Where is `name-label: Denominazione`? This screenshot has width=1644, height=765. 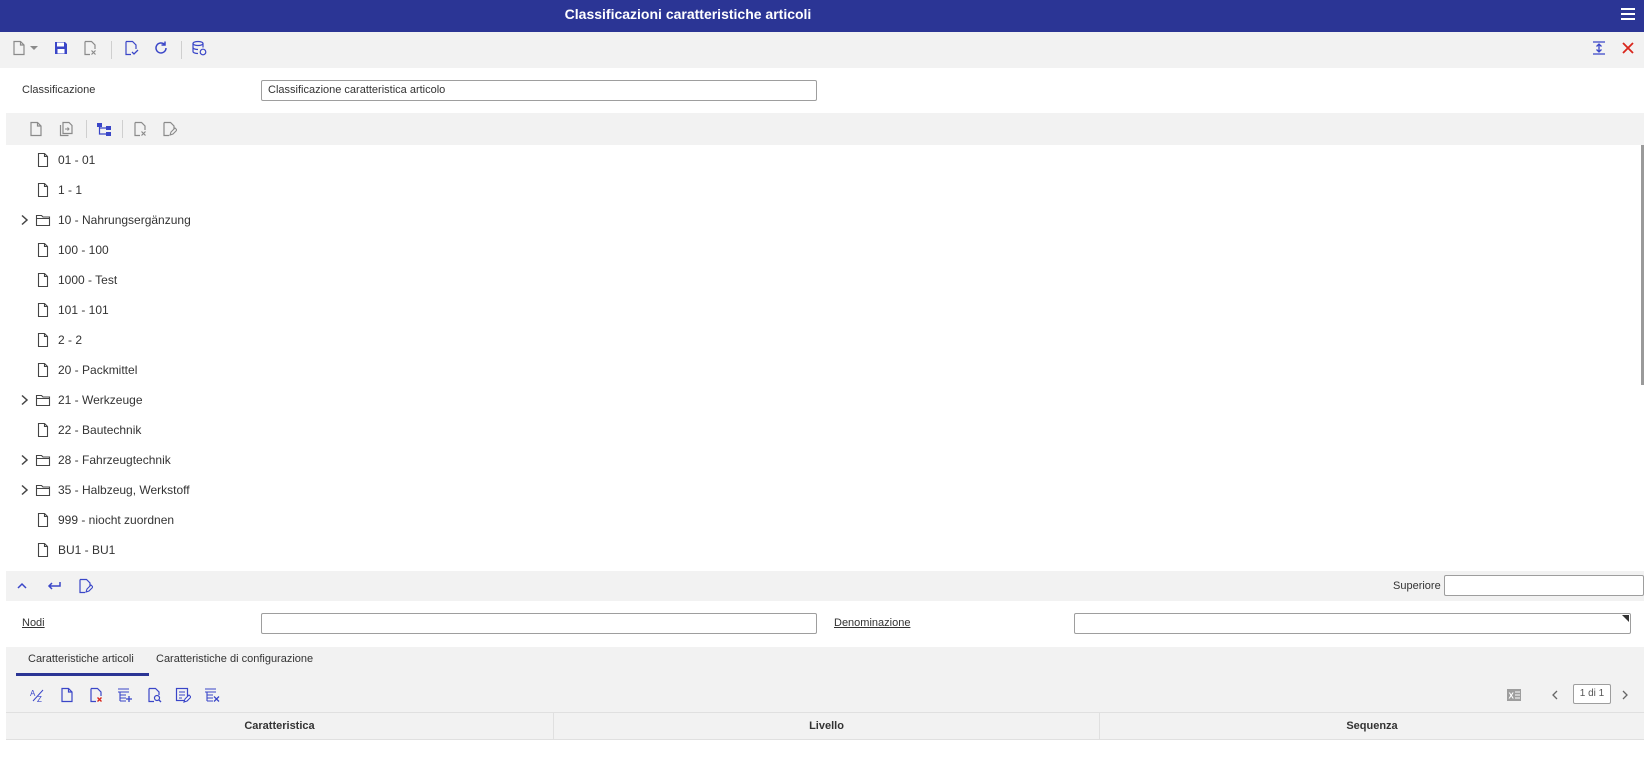 name-label: Denominazione is located at coordinates (872, 623).